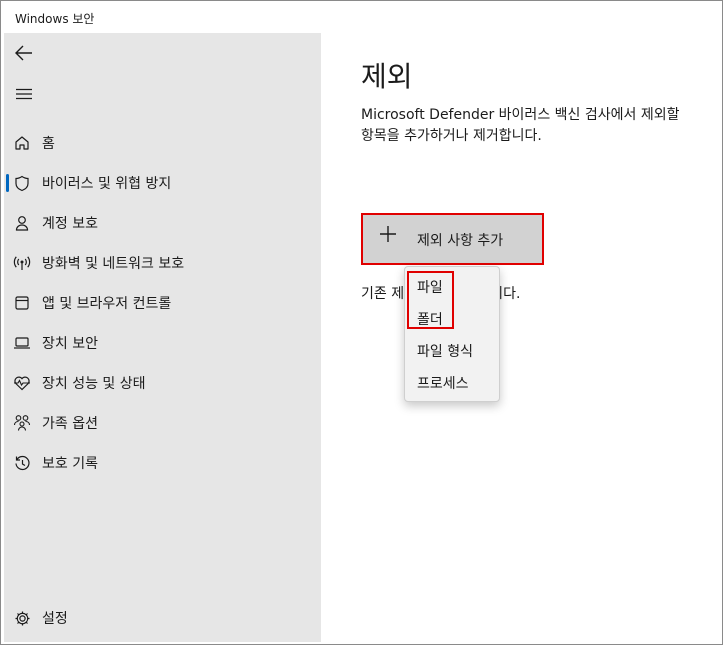 The image size is (723, 645). Describe the element at coordinates (94, 384) in the screenshot. I see `sidebar-item-label: 장치 성능 및 상태` at that location.